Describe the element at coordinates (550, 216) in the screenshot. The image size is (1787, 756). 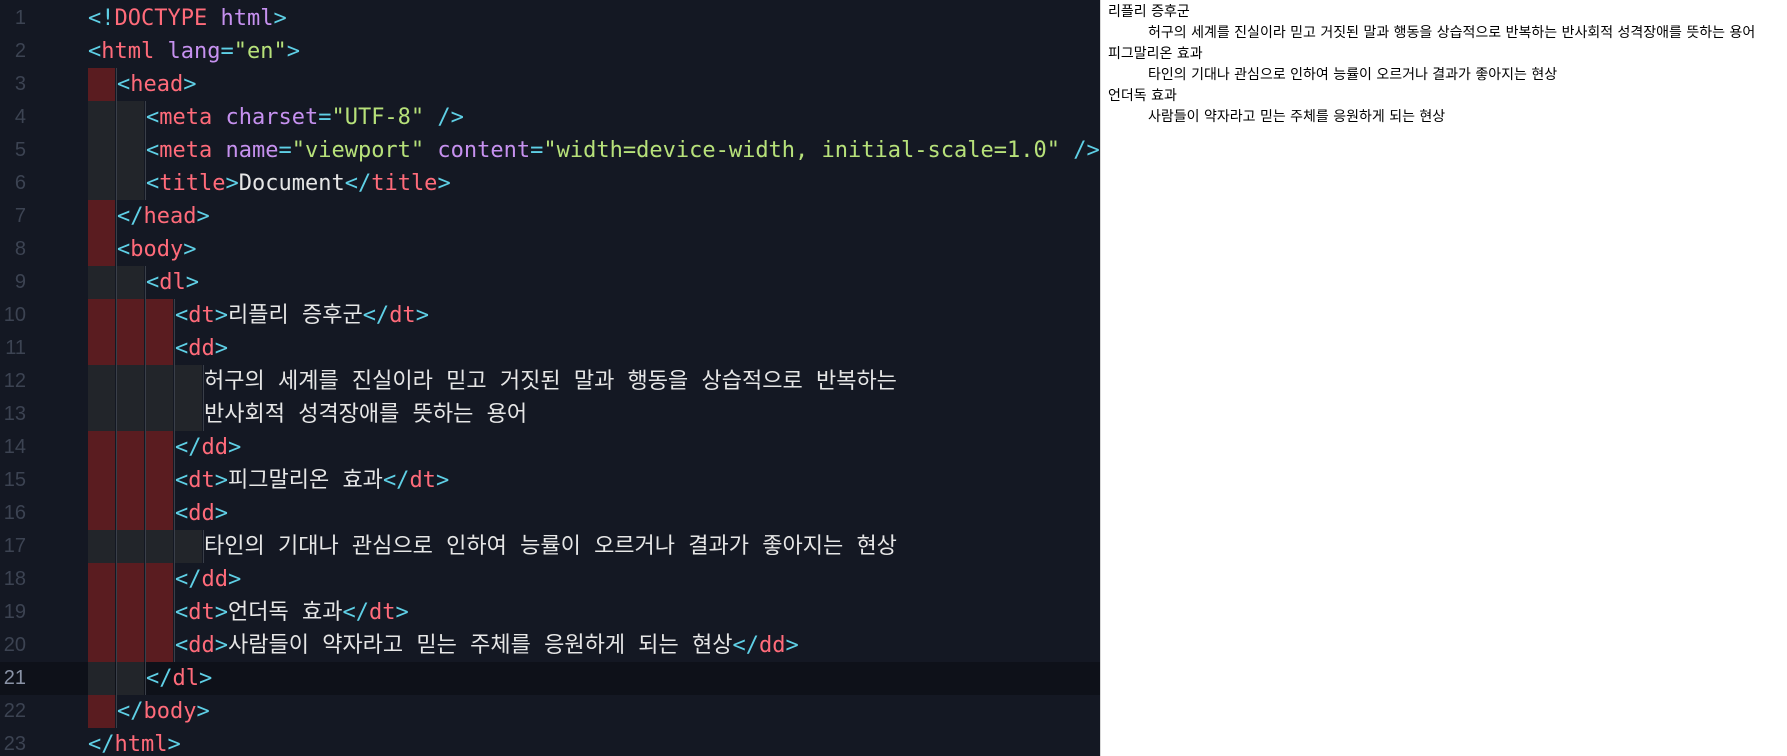
I see `code-line: 7 </head>` at that location.